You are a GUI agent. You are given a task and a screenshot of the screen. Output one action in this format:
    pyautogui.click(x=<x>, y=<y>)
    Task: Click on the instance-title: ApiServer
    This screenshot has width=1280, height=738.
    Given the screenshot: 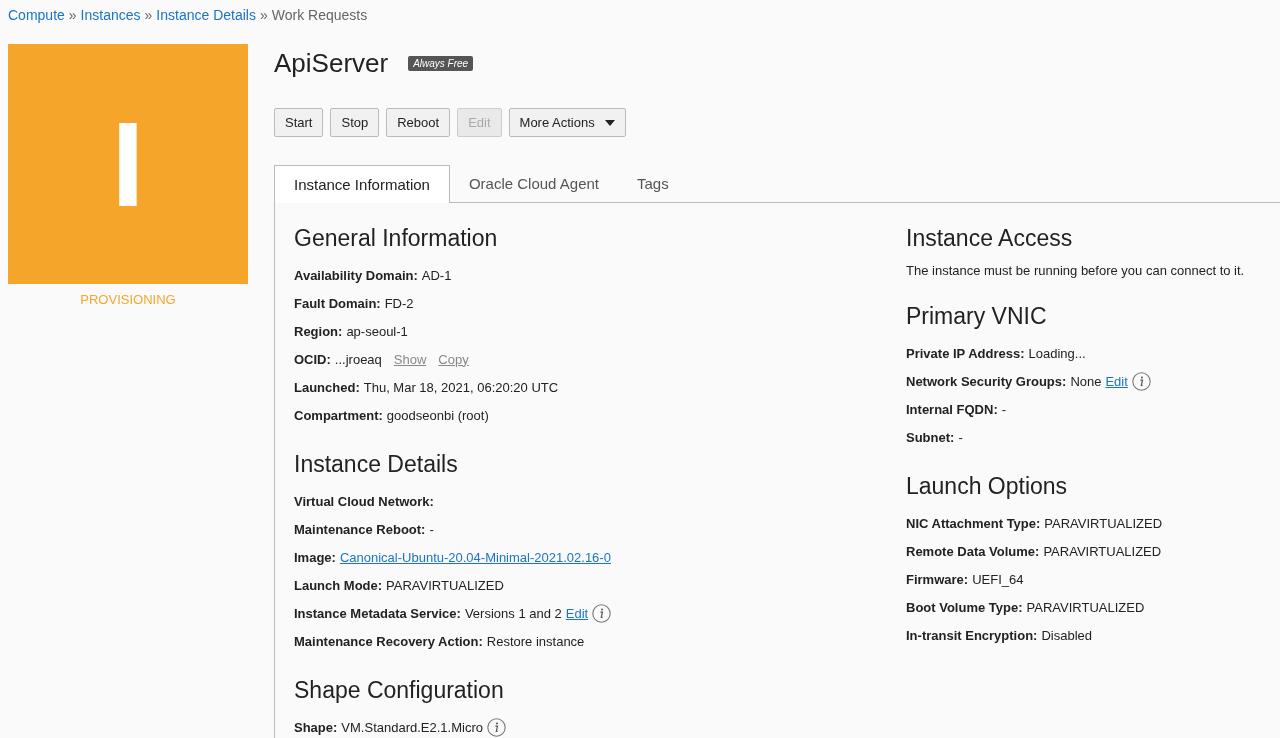 What is the action you would take?
    pyautogui.click(x=331, y=63)
    